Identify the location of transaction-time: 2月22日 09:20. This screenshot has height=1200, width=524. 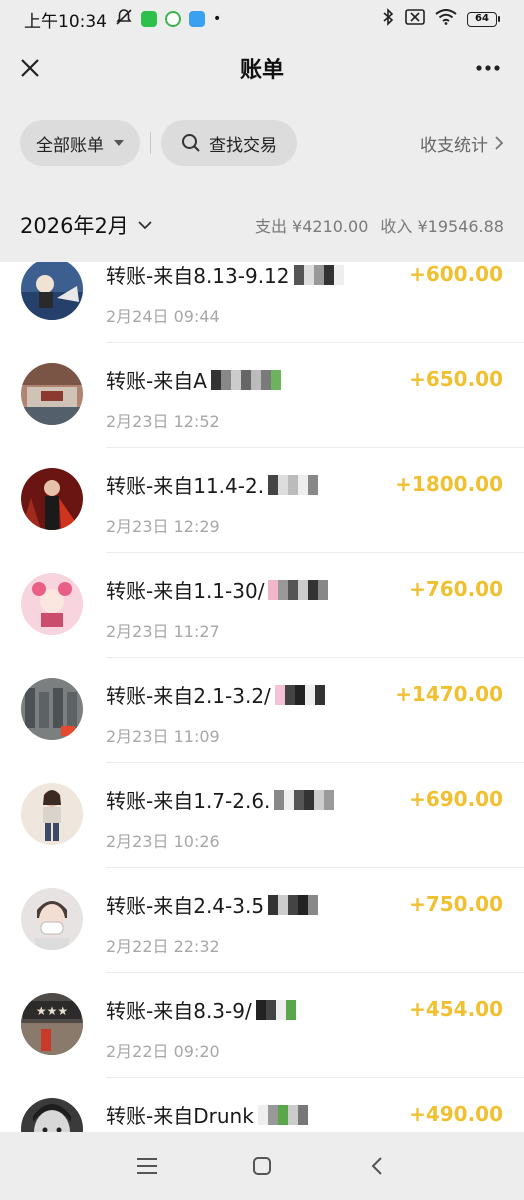
(163, 1051).